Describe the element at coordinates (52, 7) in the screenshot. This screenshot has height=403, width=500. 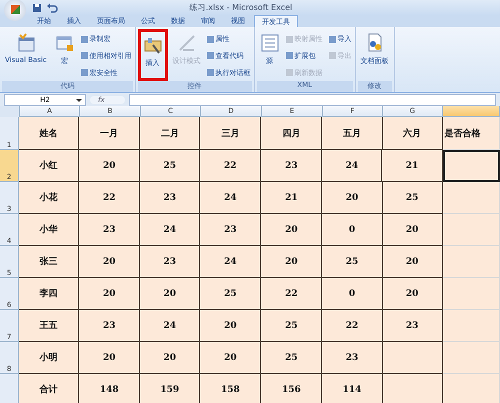
I see `undo-icon` at that location.